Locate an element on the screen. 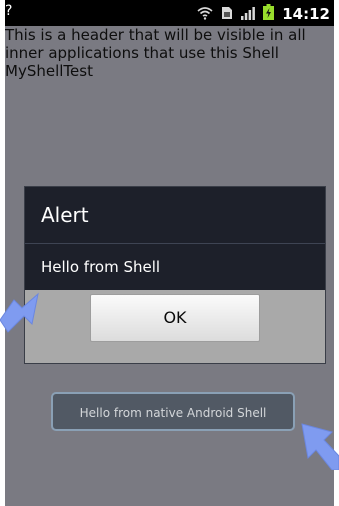 The image size is (339, 506). annotation-arrow-left is located at coordinates (19, 312).